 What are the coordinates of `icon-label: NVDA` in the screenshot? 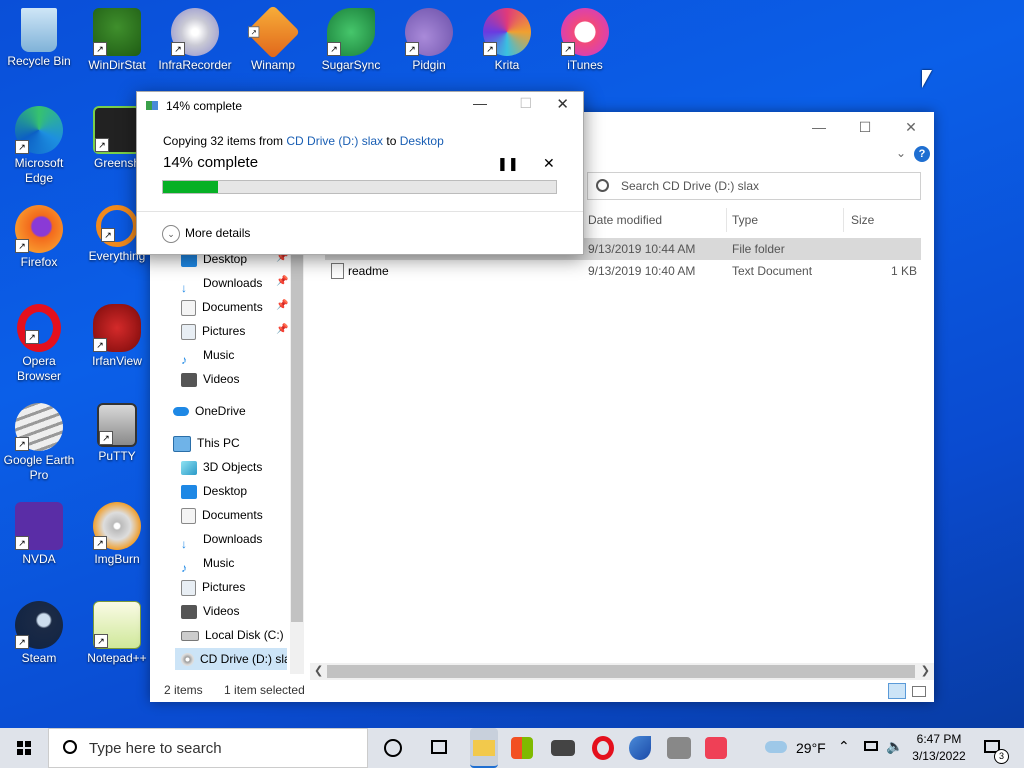 It's located at (39, 559).